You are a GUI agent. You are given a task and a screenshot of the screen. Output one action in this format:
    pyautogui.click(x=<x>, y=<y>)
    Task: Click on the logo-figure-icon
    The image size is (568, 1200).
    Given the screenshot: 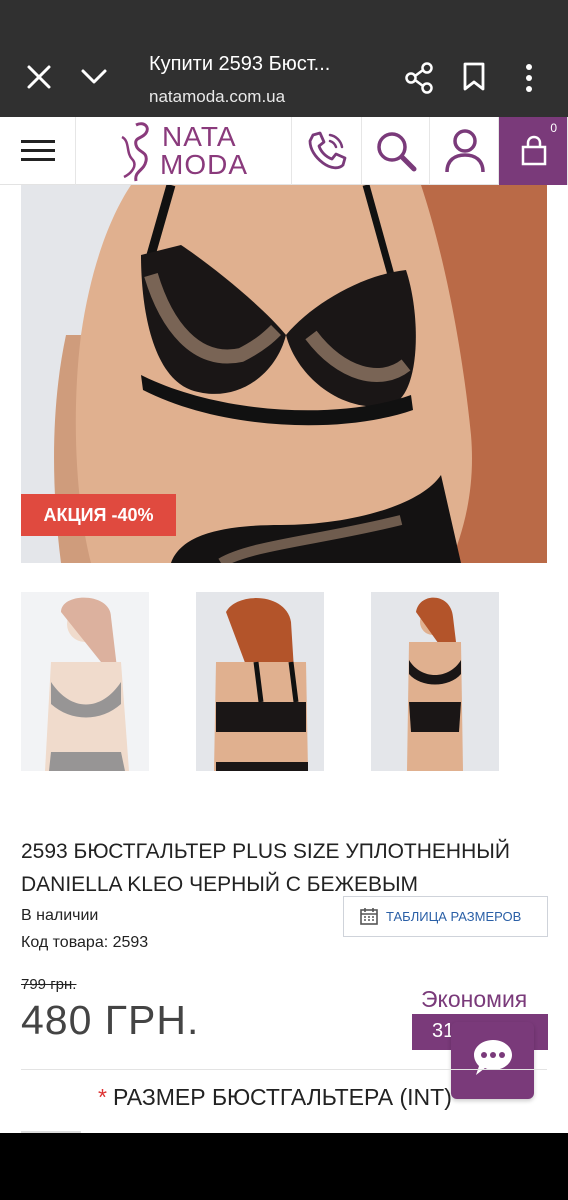 What is the action you would take?
    pyautogui.click(x=135, y=152)
    